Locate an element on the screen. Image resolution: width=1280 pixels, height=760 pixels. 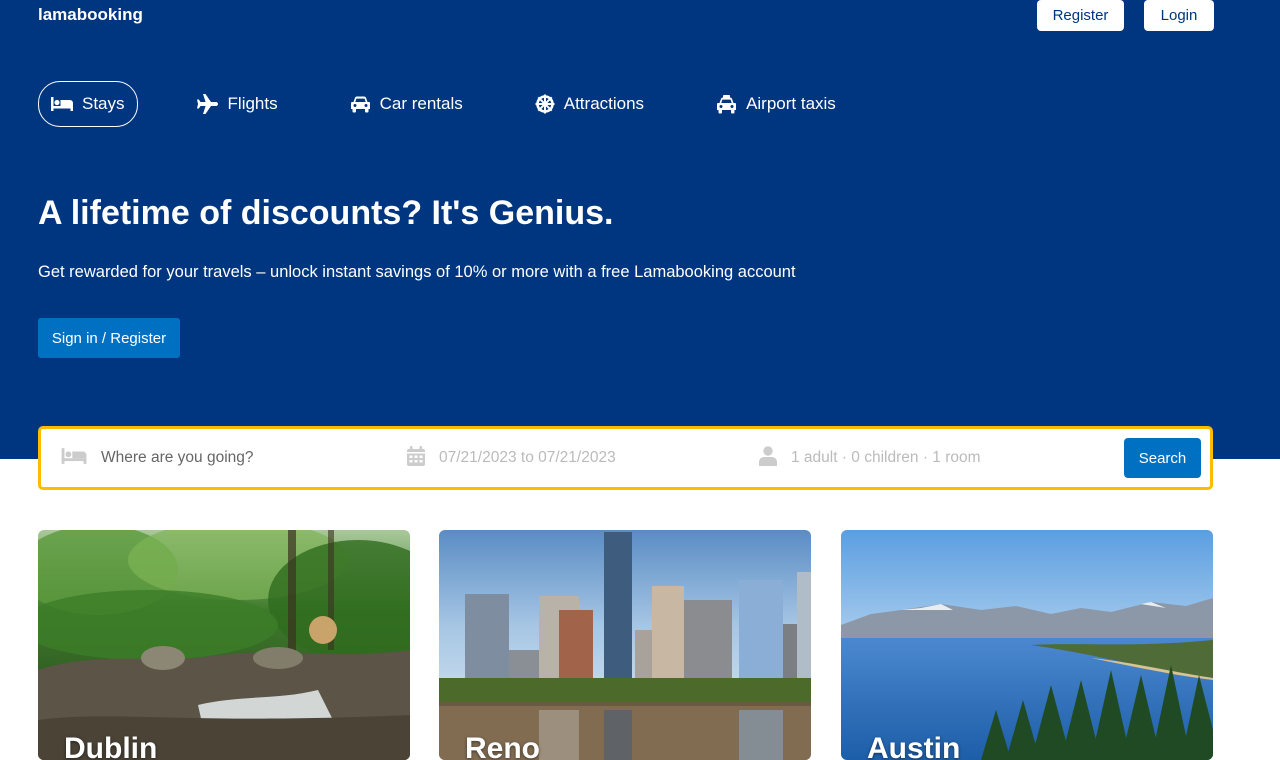
tab-flights: Flights is located at coordinates (237, 104).